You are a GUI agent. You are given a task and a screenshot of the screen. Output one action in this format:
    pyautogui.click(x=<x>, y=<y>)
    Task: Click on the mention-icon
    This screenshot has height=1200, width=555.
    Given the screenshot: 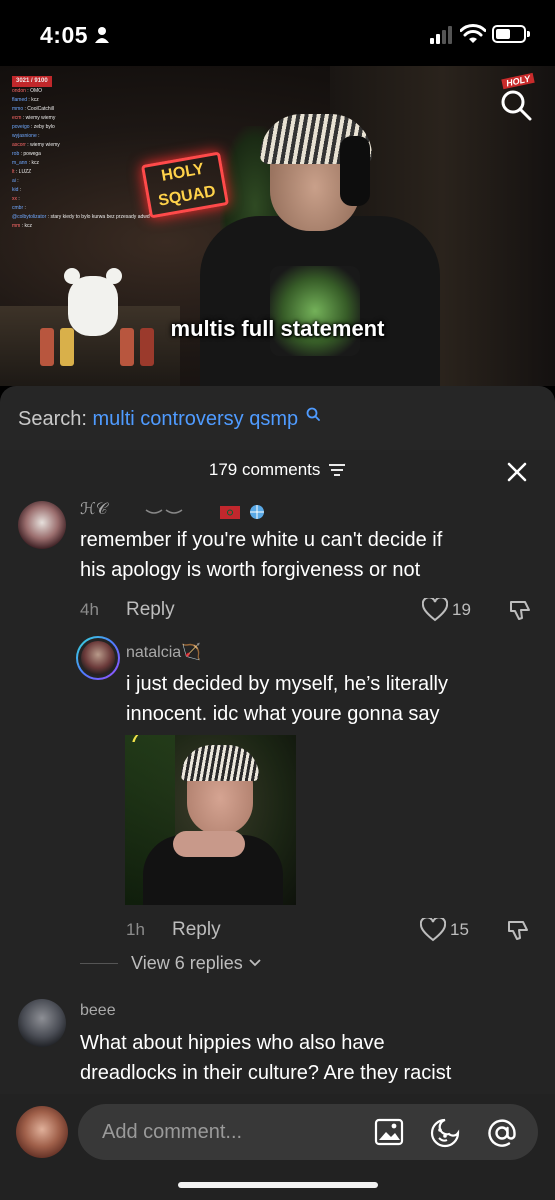 What is the action you would take?
    pyautogui.click(x=502, y=1133)
    